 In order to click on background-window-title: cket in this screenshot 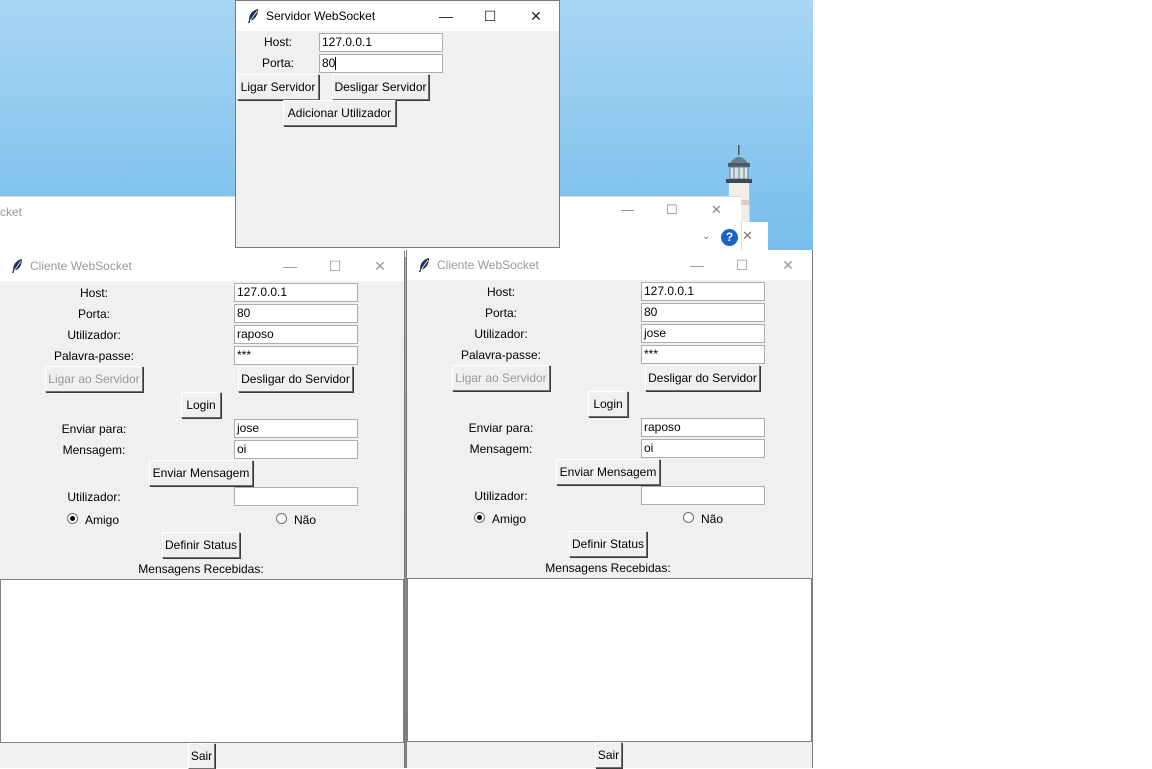, I will do `click(11, 212)`.